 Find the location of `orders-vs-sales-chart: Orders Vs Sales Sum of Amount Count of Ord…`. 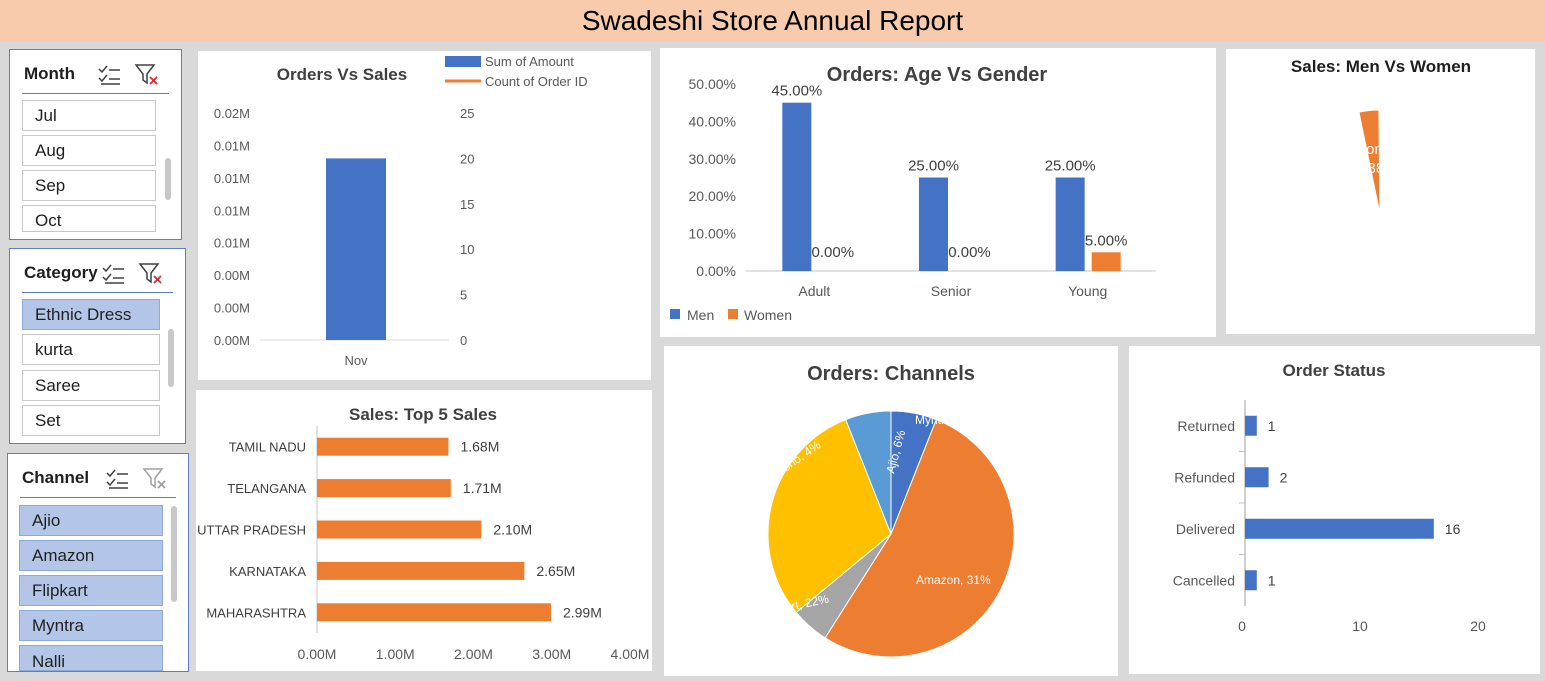

orders-vs-sales-chart: Orders Vs Sales Sum of Amount Count of Ord… is located at coordinates (424, 215).